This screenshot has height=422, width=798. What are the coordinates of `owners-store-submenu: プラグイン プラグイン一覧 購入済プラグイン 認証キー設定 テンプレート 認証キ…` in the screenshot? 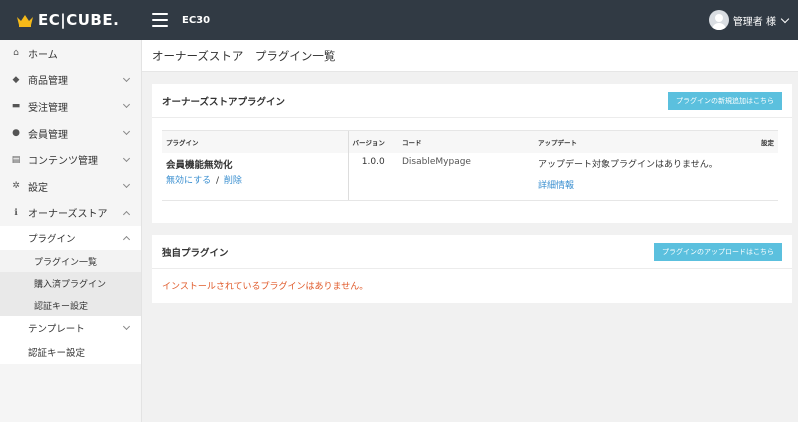 It's located at (70, 295).